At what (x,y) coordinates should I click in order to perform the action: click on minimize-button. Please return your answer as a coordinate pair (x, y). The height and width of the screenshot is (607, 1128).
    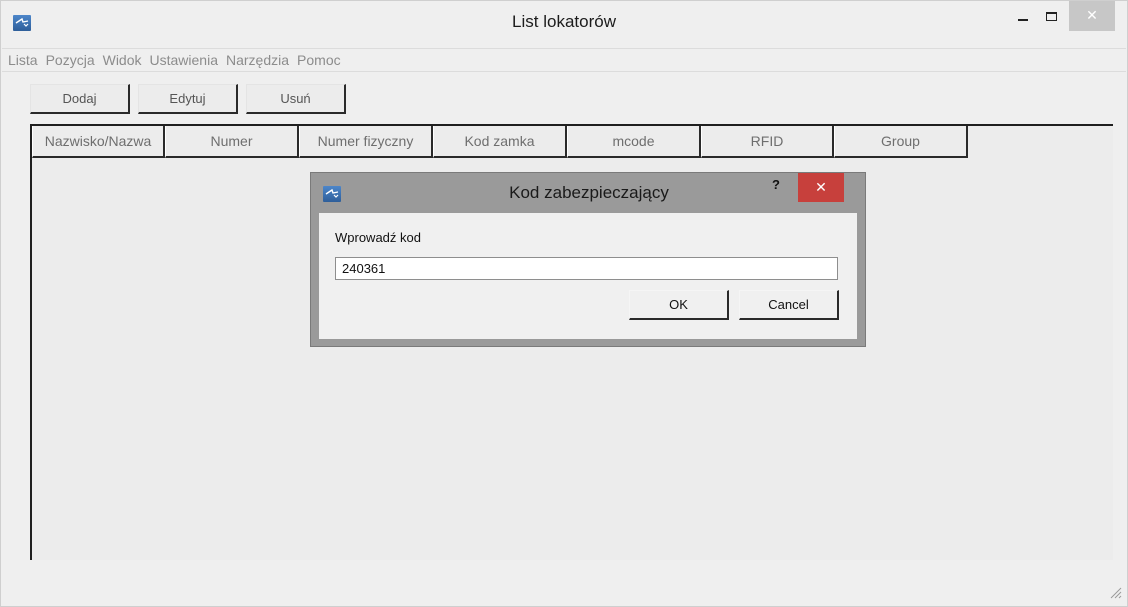
    Looking at the image, I should click on (1023, 16).